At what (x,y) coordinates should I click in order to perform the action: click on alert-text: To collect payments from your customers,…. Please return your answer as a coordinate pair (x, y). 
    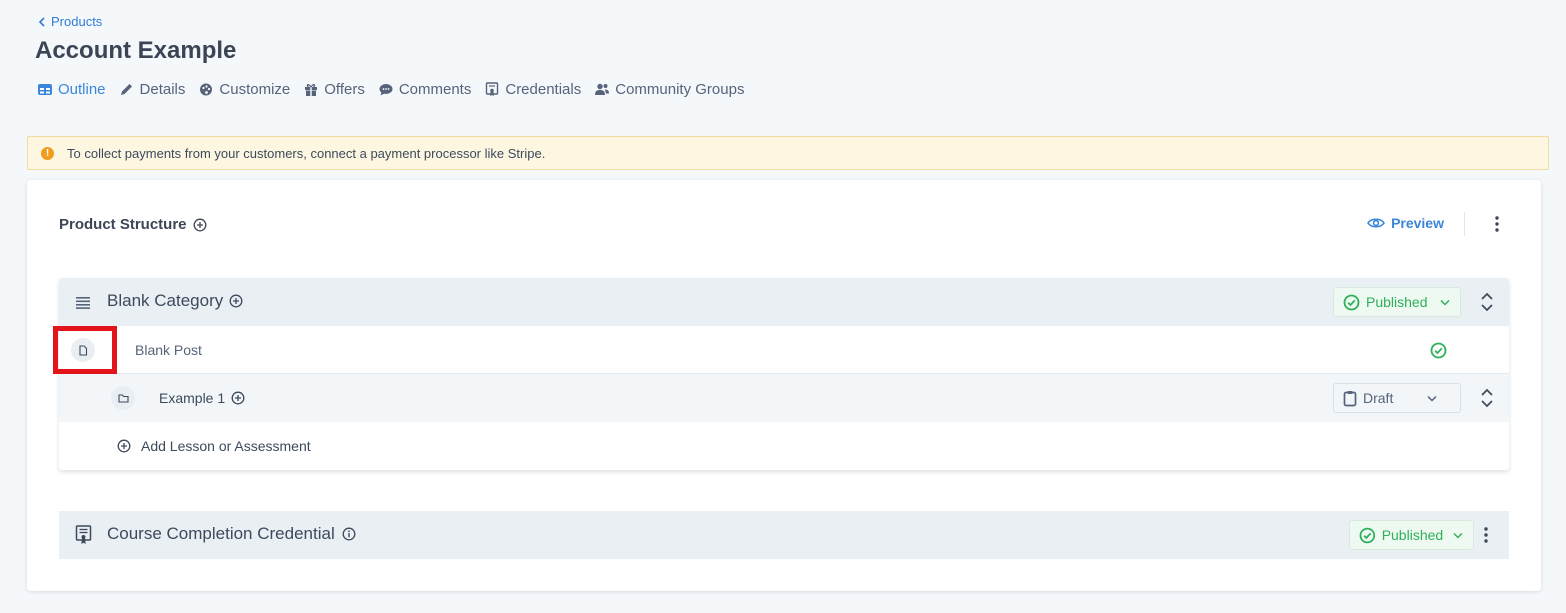
    Looking at the image, I should click on (306, 153).